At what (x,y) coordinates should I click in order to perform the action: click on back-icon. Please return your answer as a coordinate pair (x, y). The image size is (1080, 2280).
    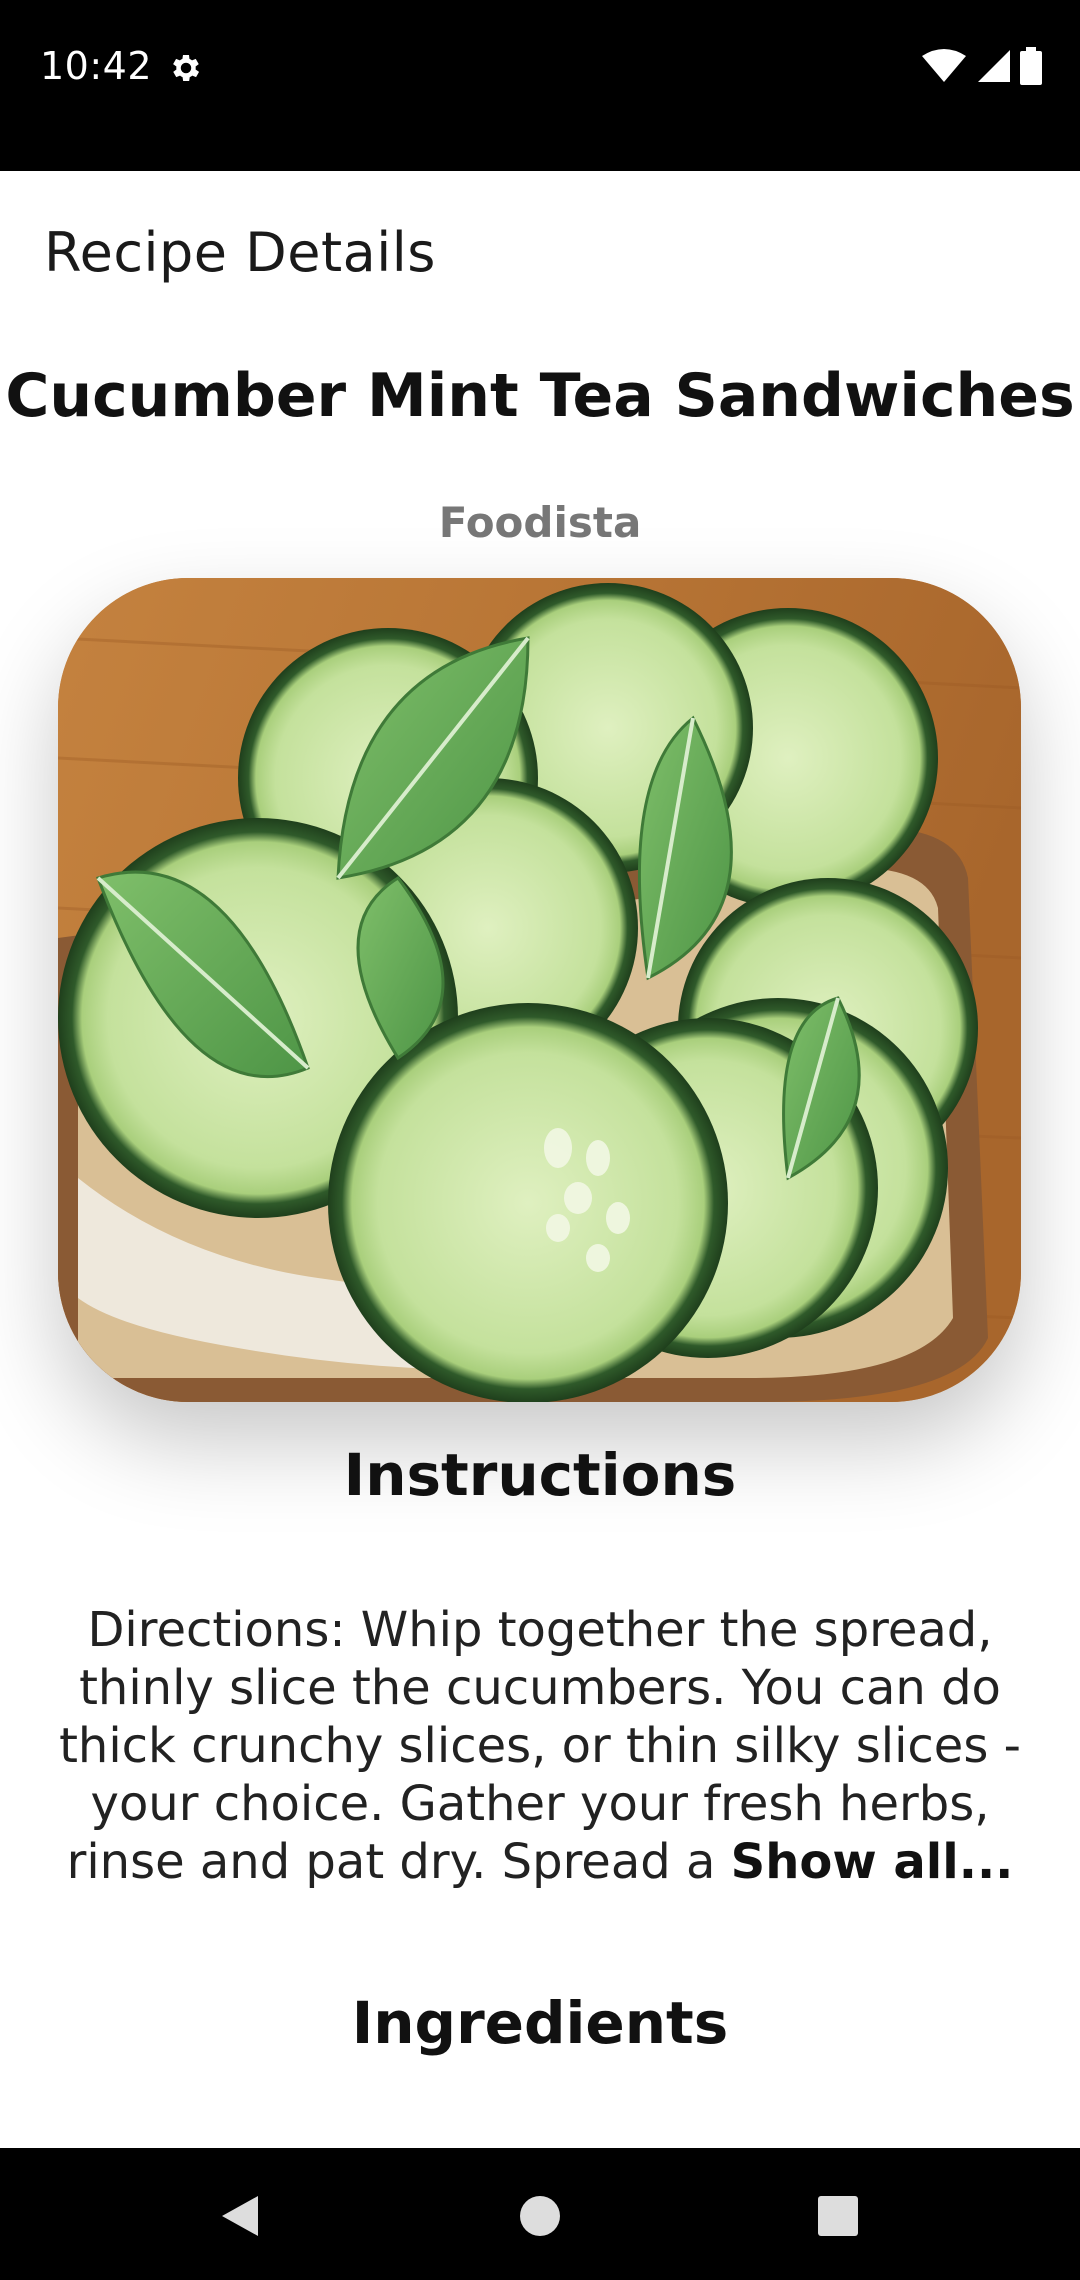
    Looking at the image, I should click on (240, 2216).